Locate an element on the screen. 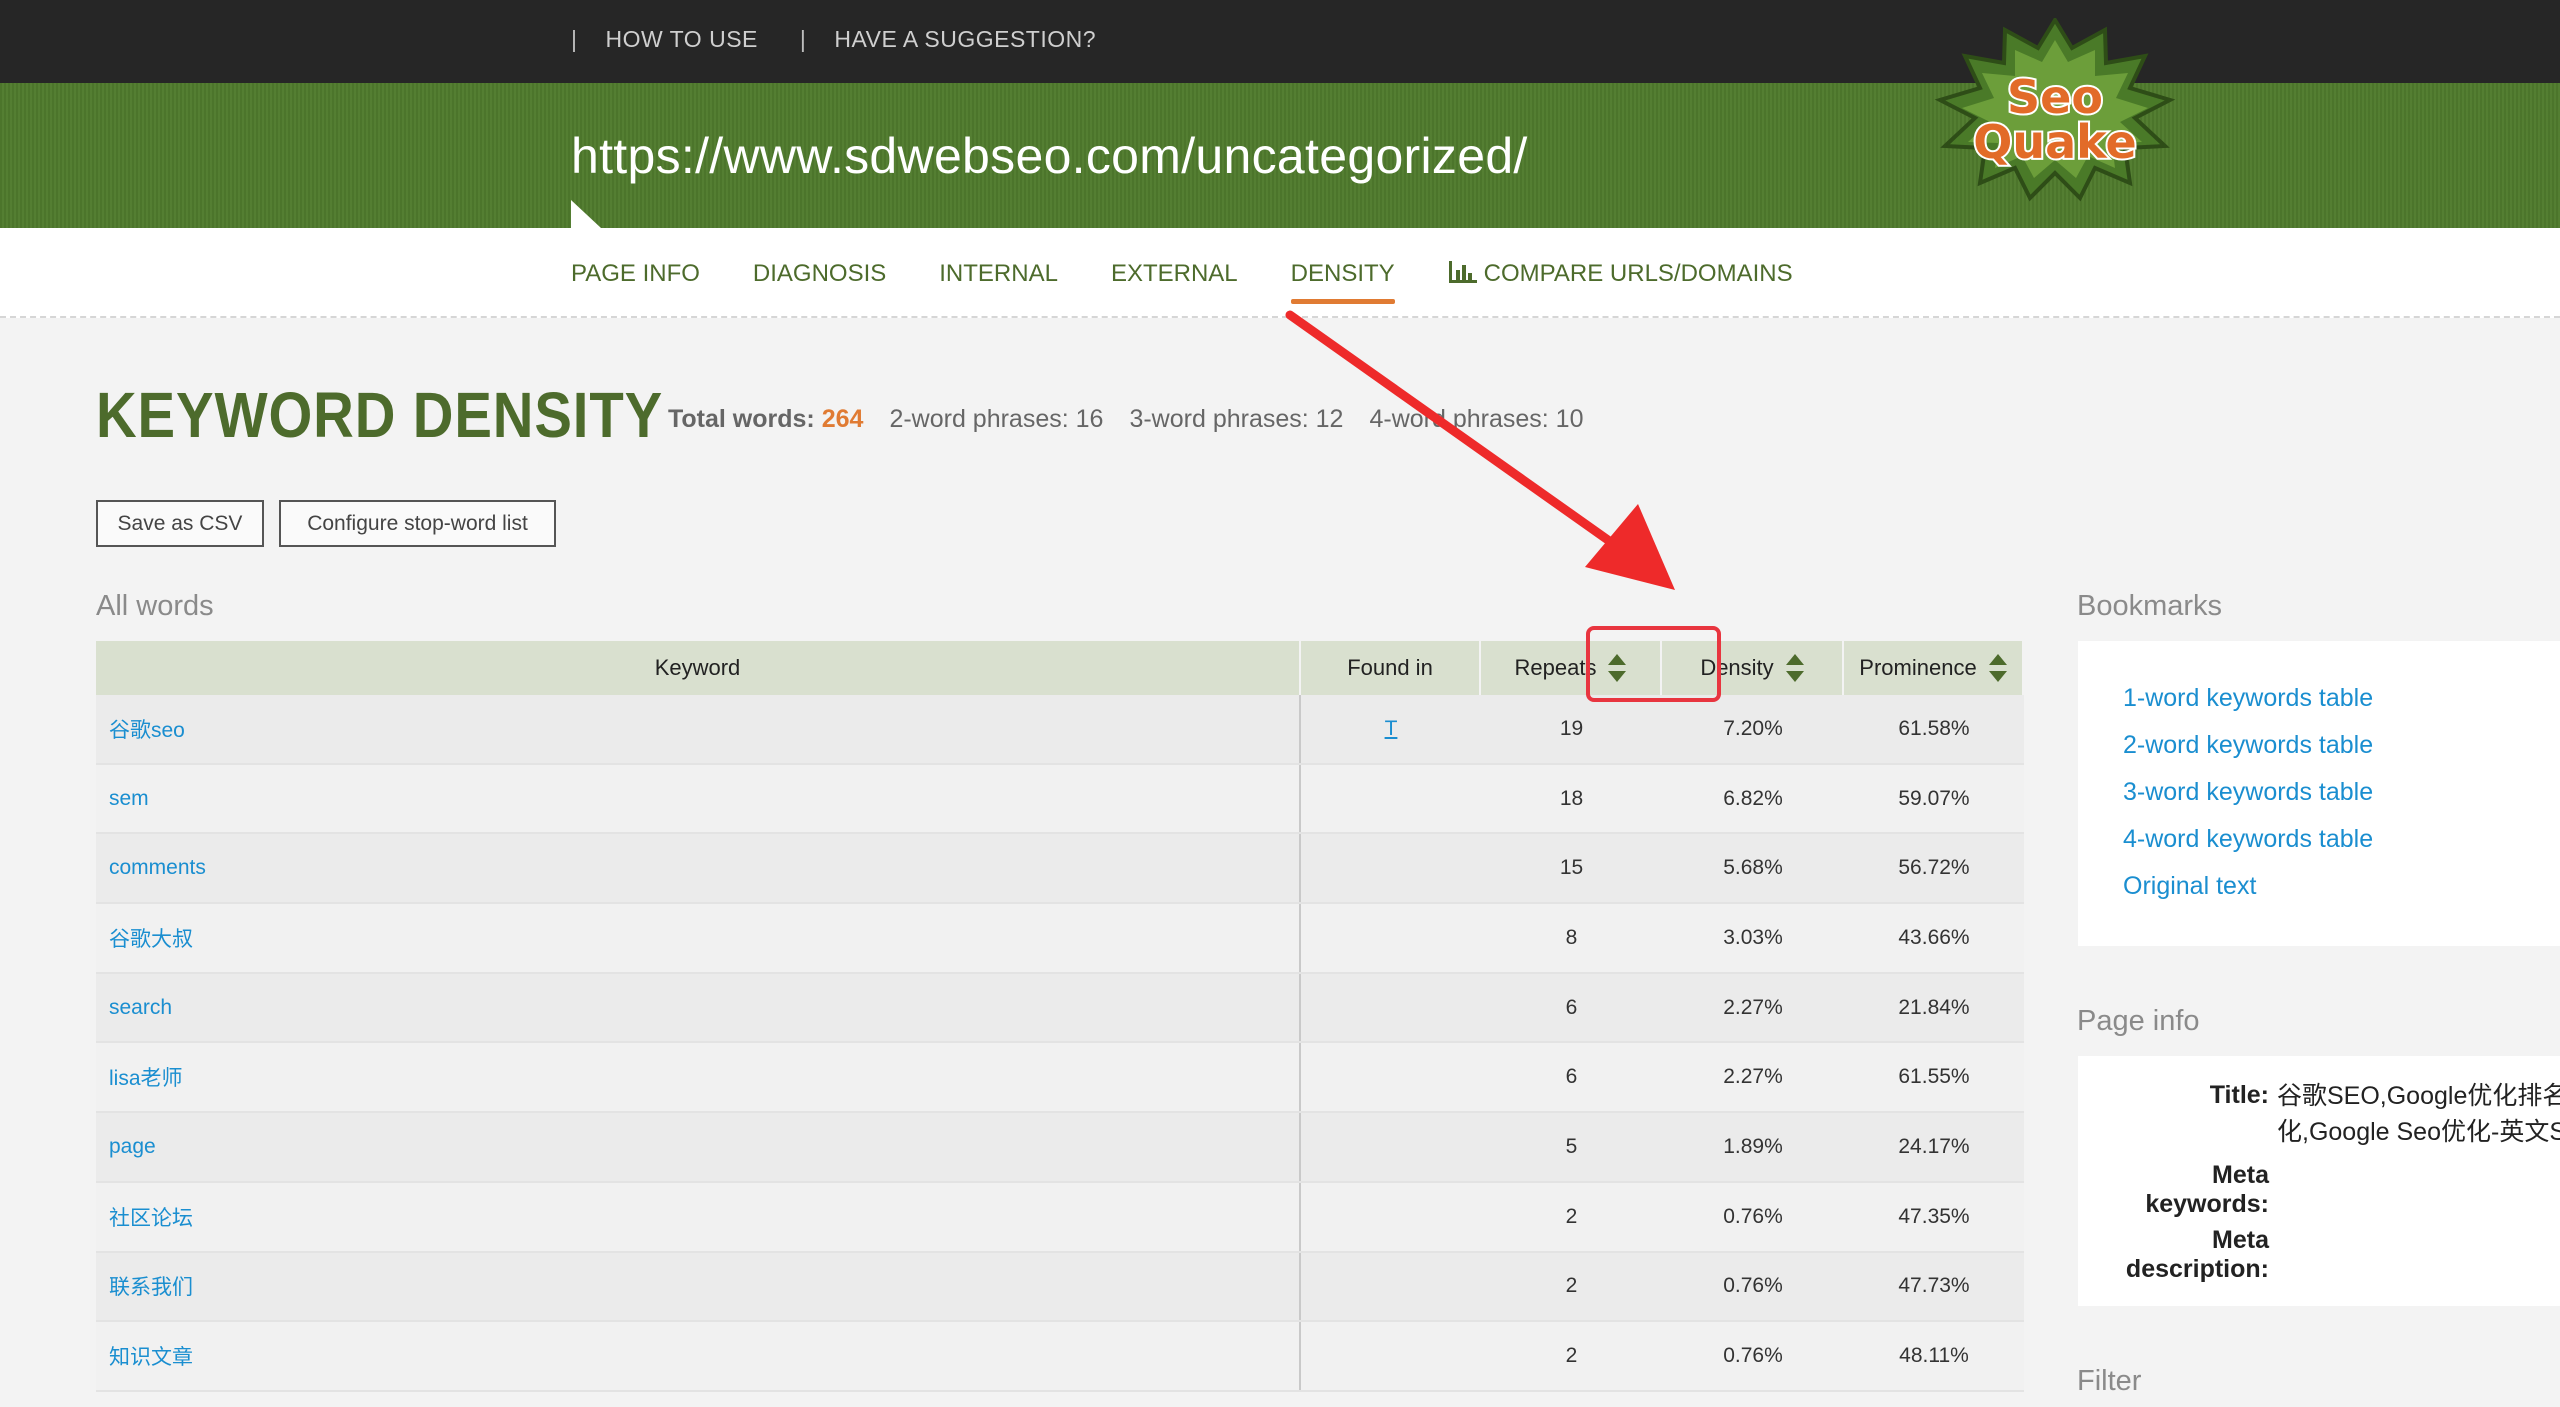  repeats-cell-text: 5 is located at coordinates (1571, 1146).